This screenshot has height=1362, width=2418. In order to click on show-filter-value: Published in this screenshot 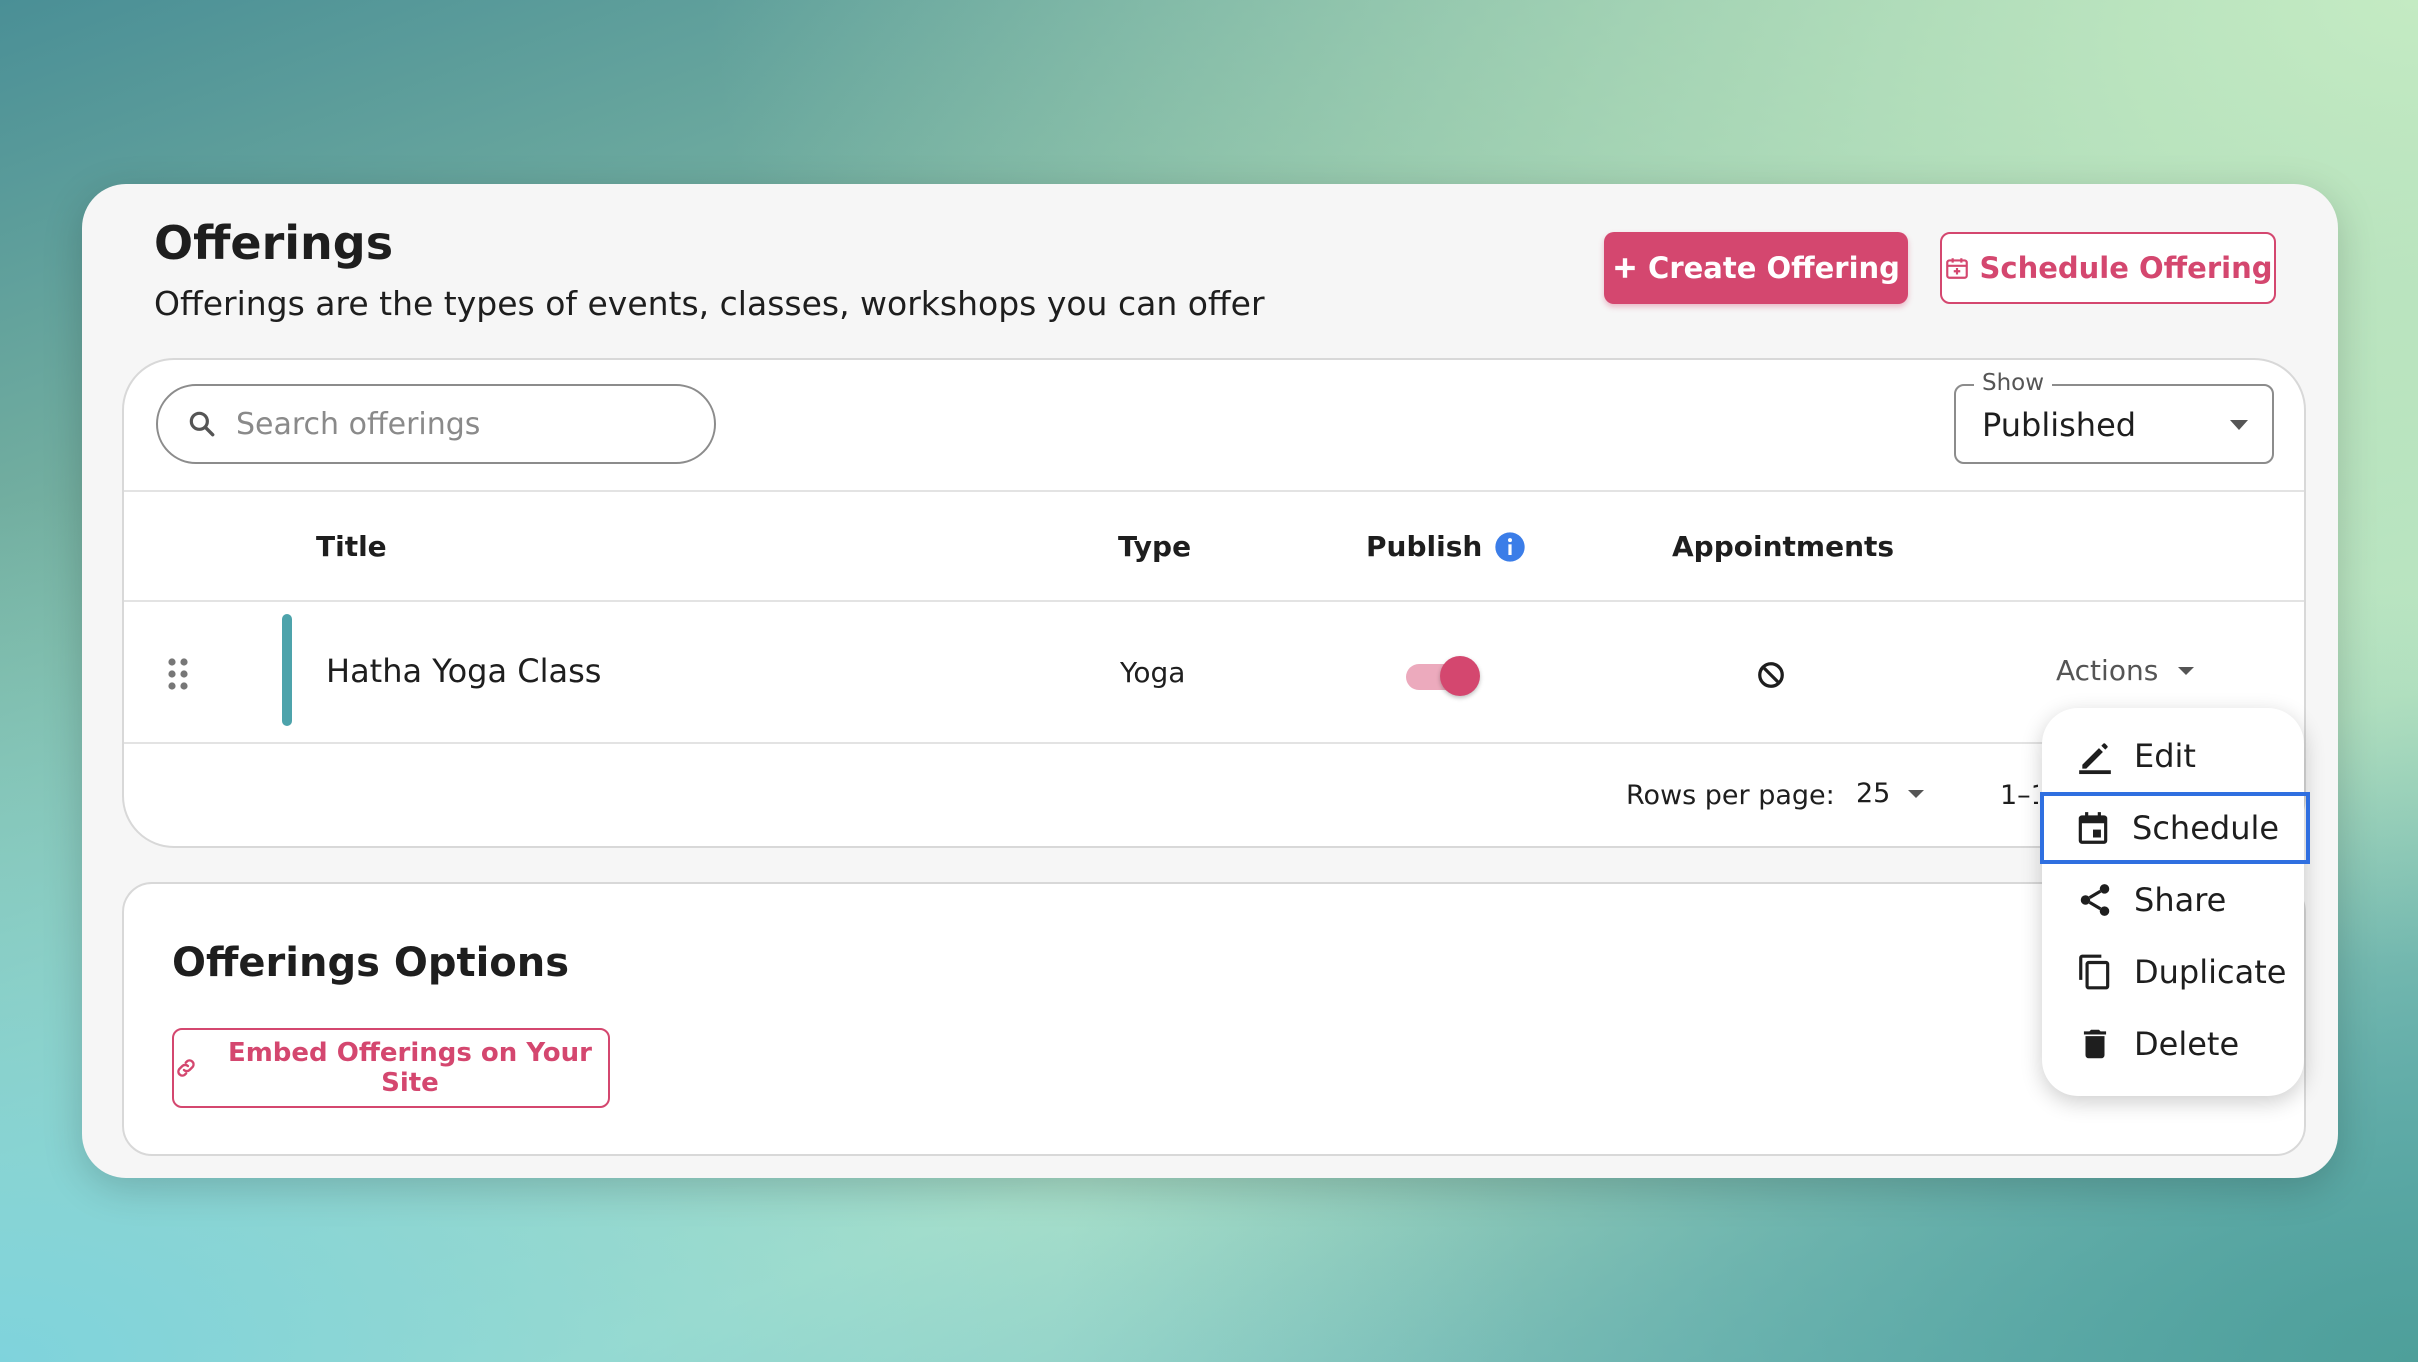, I will do `click(2059, 425)`.